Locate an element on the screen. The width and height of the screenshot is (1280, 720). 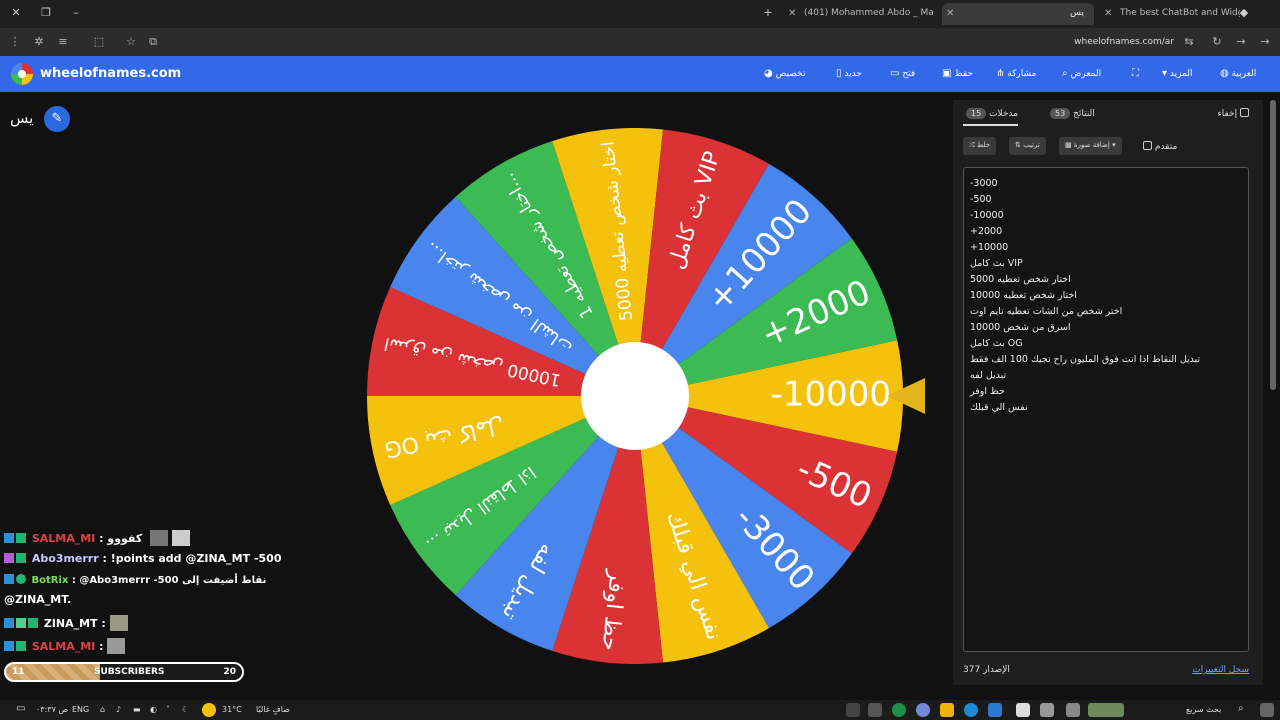
maximize-window-icon: ❐ is located at coordinates (46, 12).